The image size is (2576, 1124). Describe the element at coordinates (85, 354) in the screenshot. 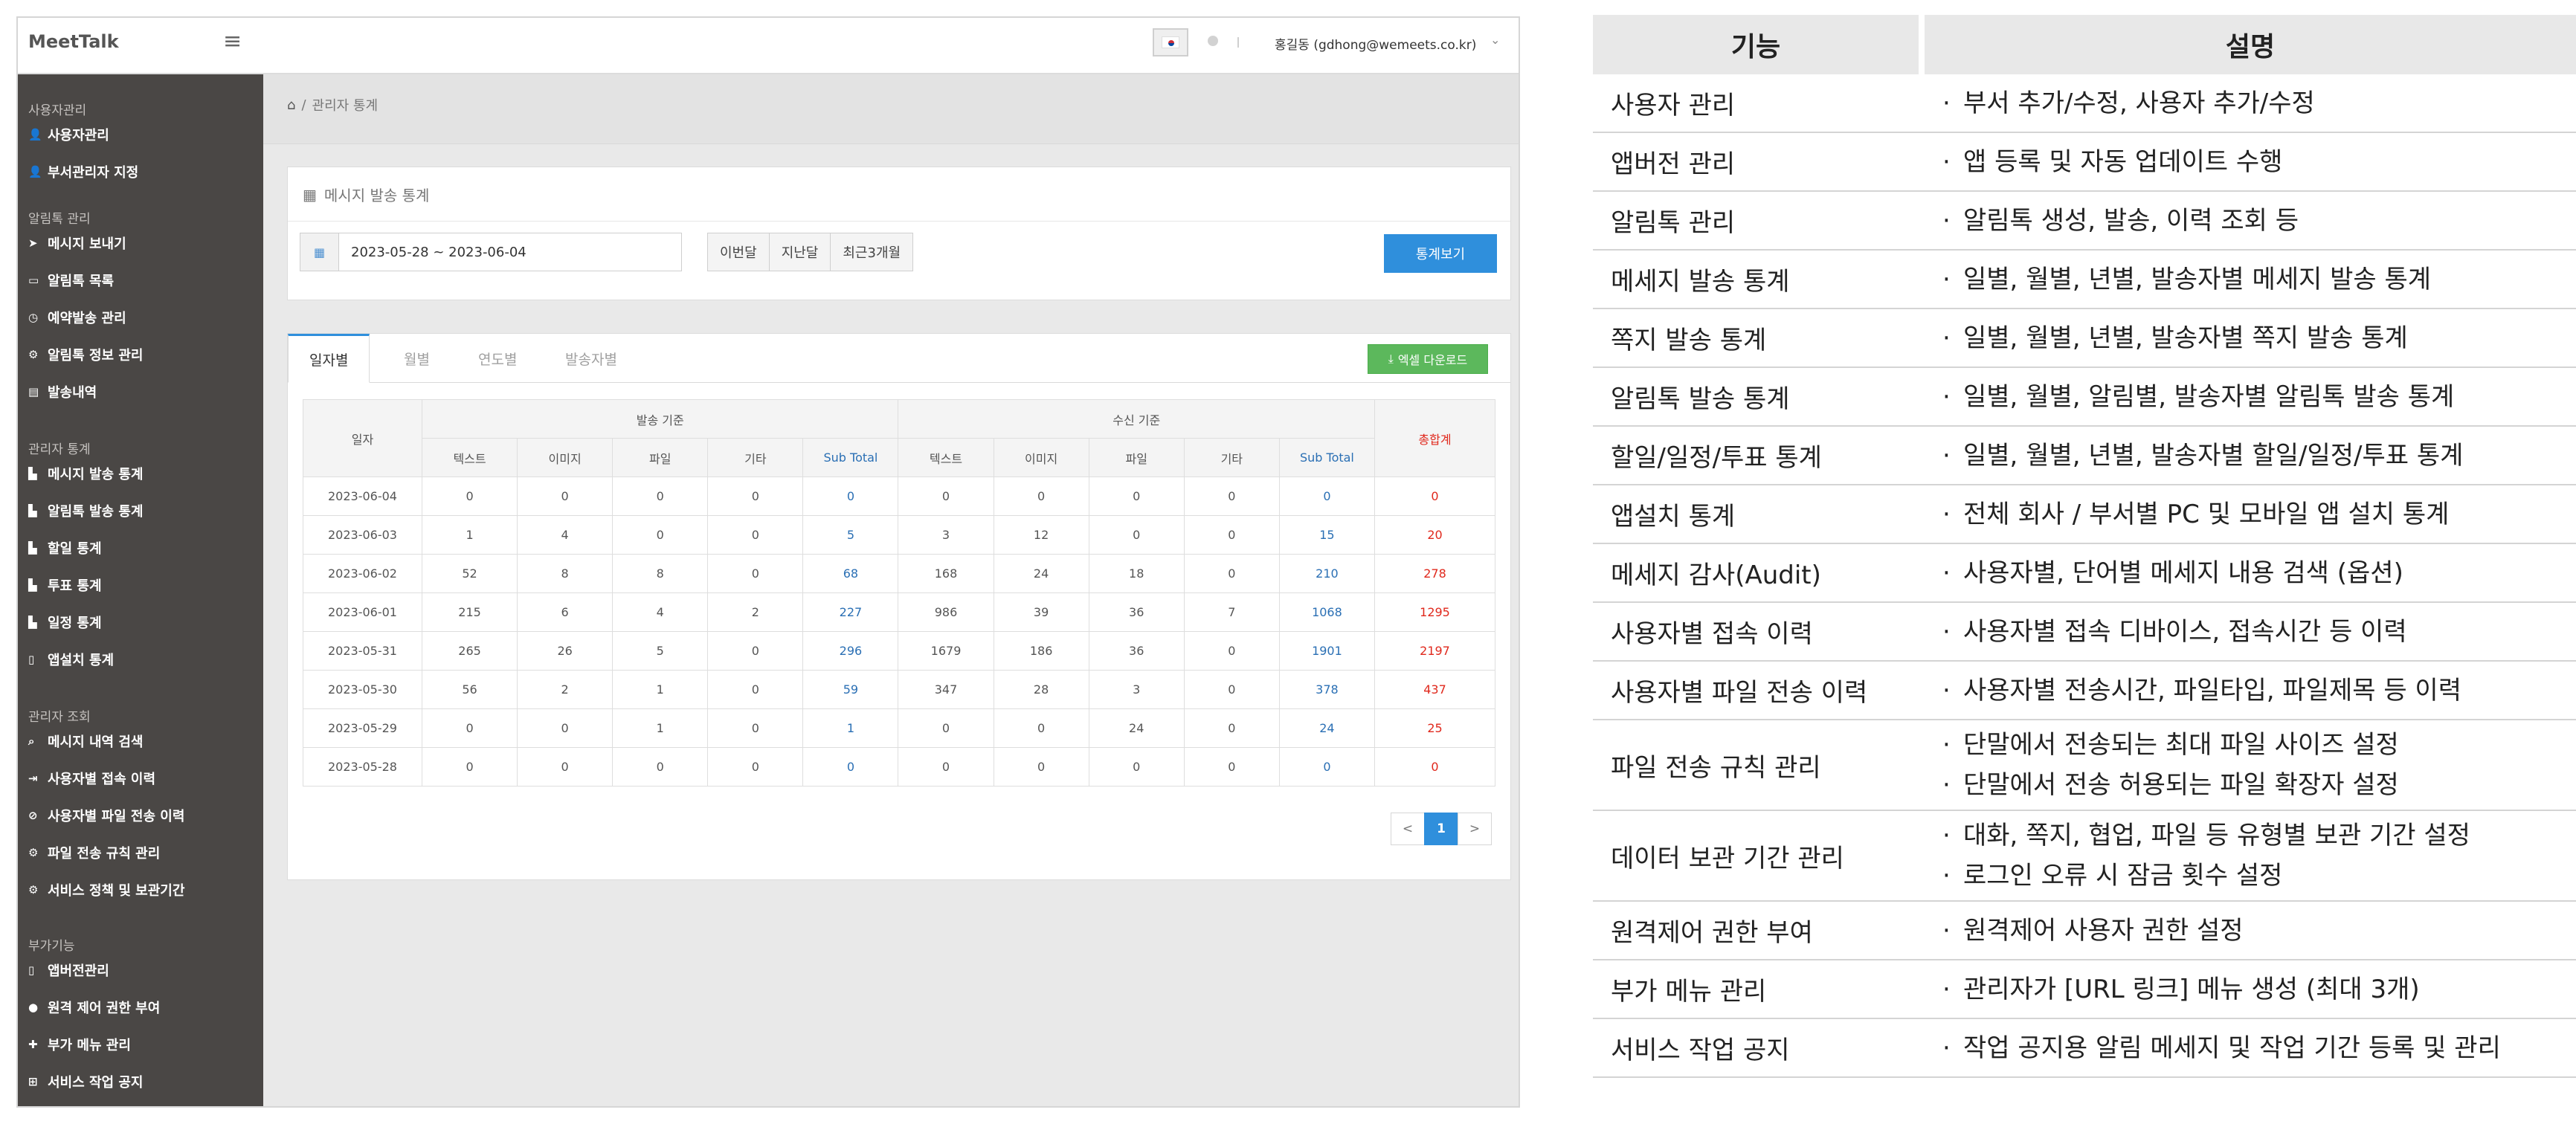

I see `sidebar-item-alimtalk-info: ⚙ 알림톡 정보 관리` at that location.